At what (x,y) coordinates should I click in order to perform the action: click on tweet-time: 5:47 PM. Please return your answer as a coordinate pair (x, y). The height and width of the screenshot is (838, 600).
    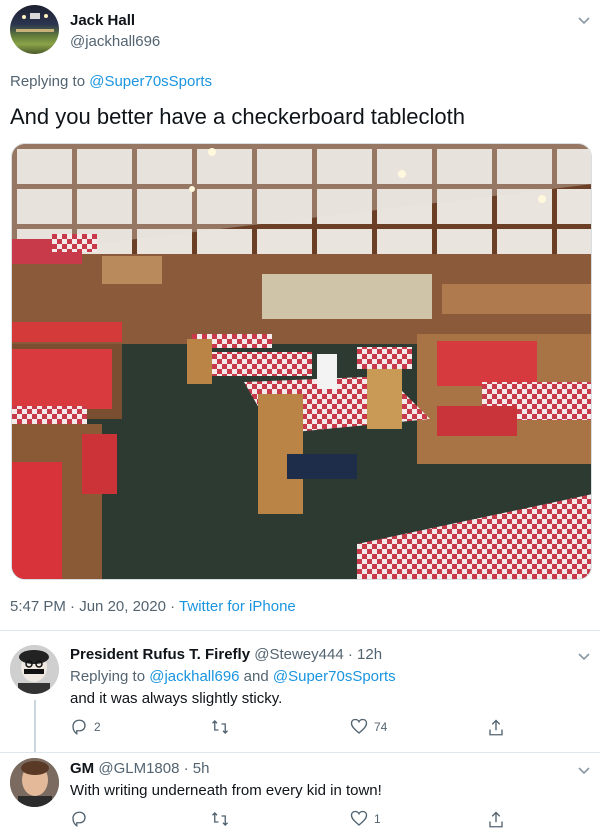
    Looking at the image, I should click on (38, 606).